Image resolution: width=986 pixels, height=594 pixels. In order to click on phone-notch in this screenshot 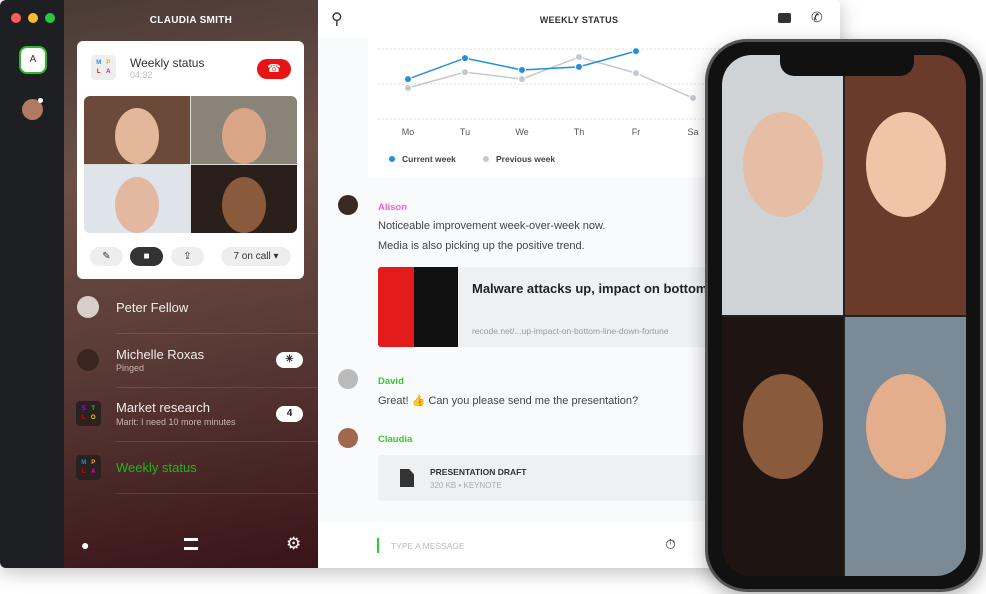, I will do `click(847, 65)`.